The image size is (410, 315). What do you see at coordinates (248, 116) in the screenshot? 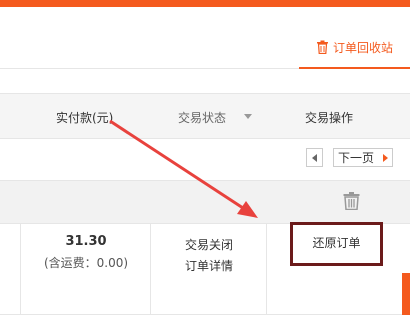
I see `chevron-down-icon` at bounding box center [248, 116].